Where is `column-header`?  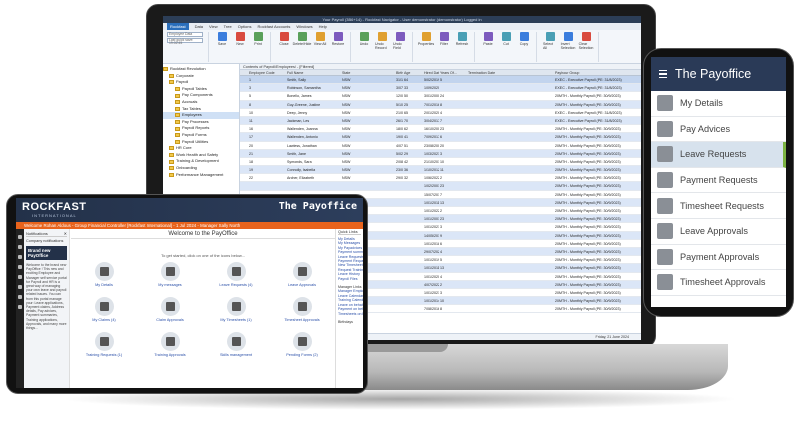
column-header is located at coordinates (244, 72).